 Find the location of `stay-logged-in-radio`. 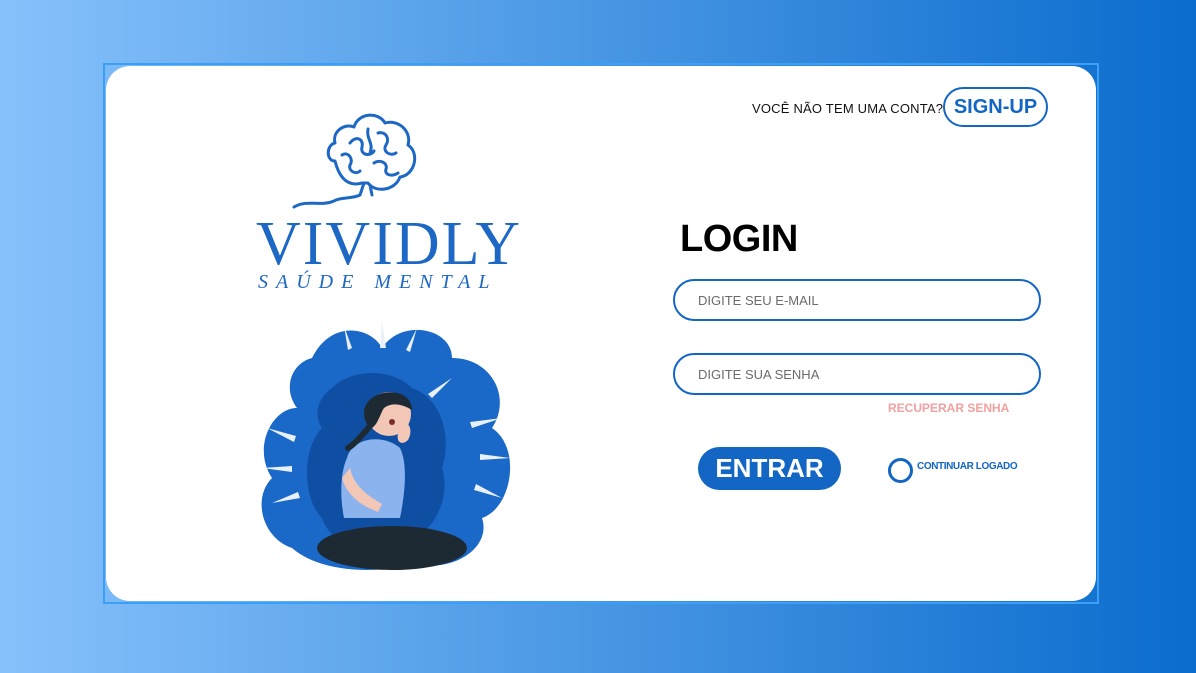

stay-logged-in-radio is located at coordinates (900, 470).